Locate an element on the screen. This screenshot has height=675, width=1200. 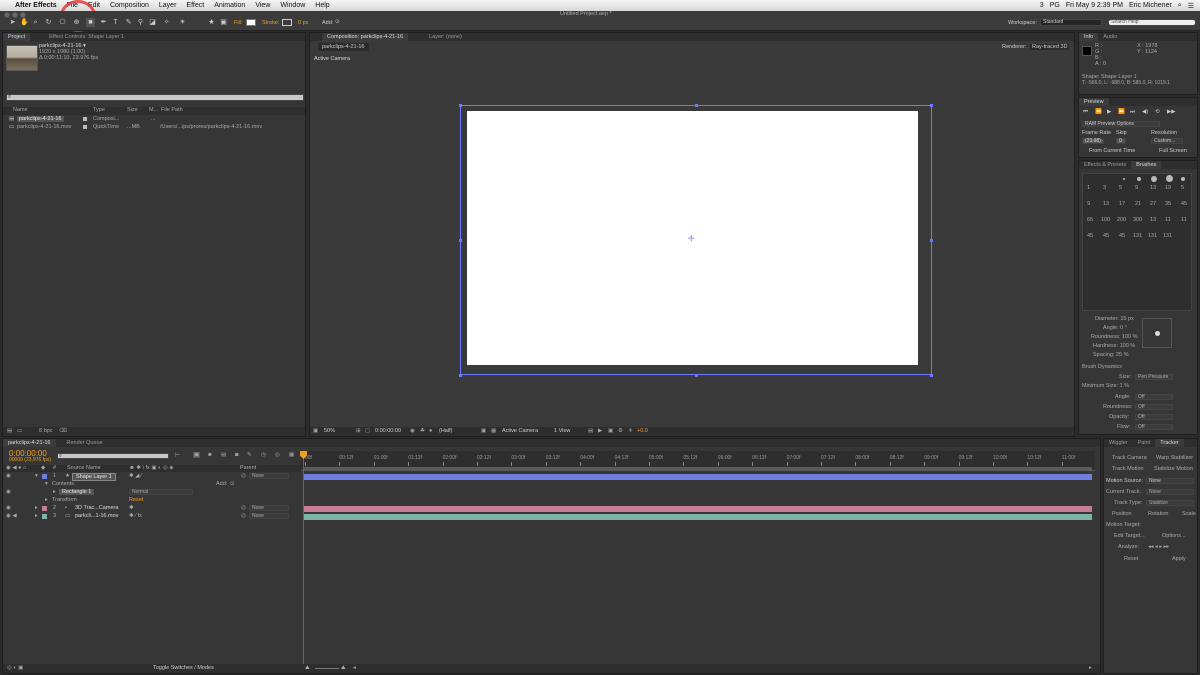
toggle-graph-icon: ▦ is located at coordinates (291, 455).